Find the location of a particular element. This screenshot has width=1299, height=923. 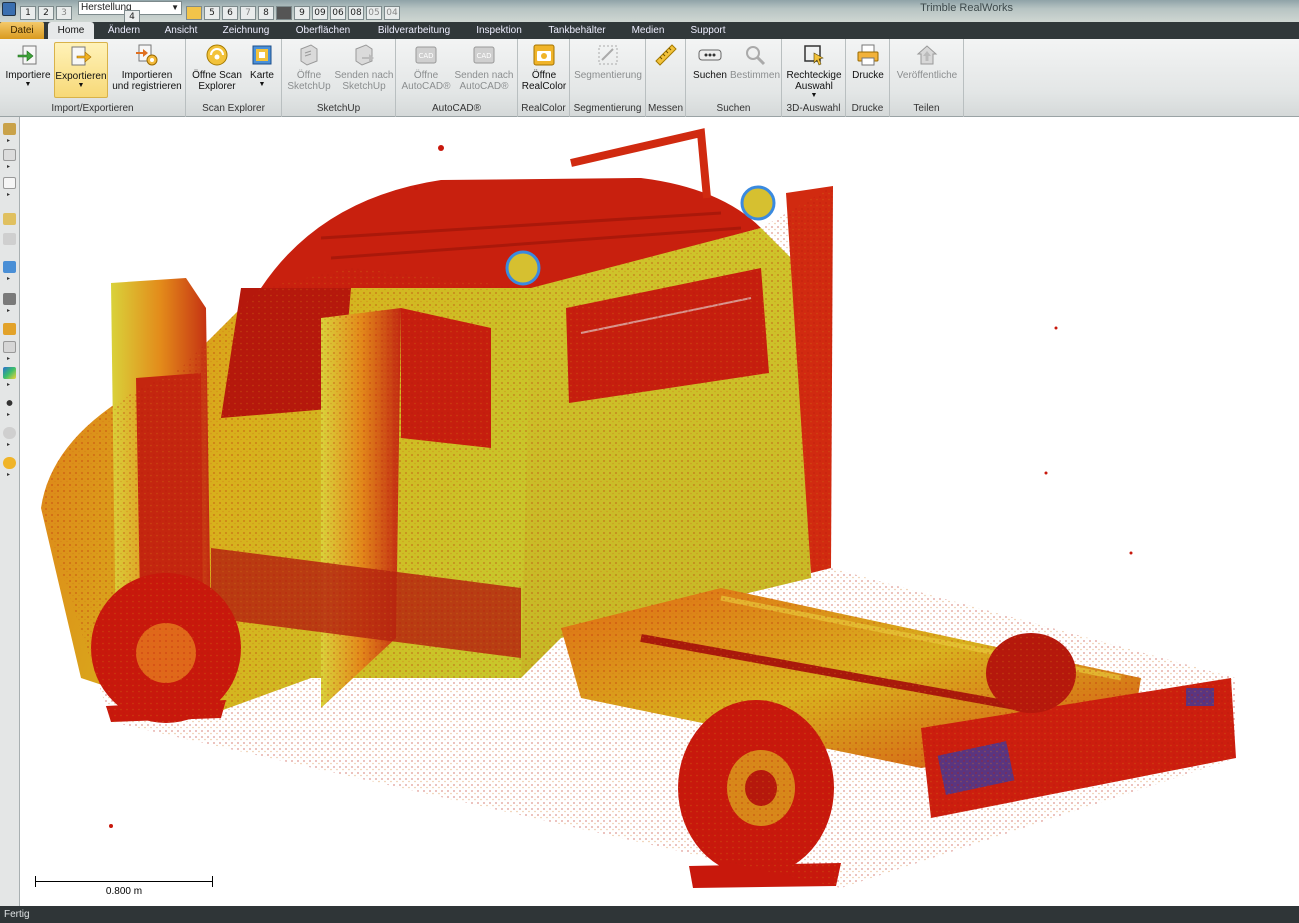

tab-bildverarbeitung: Bildverarbeitung is located at coordinates (414, 30).